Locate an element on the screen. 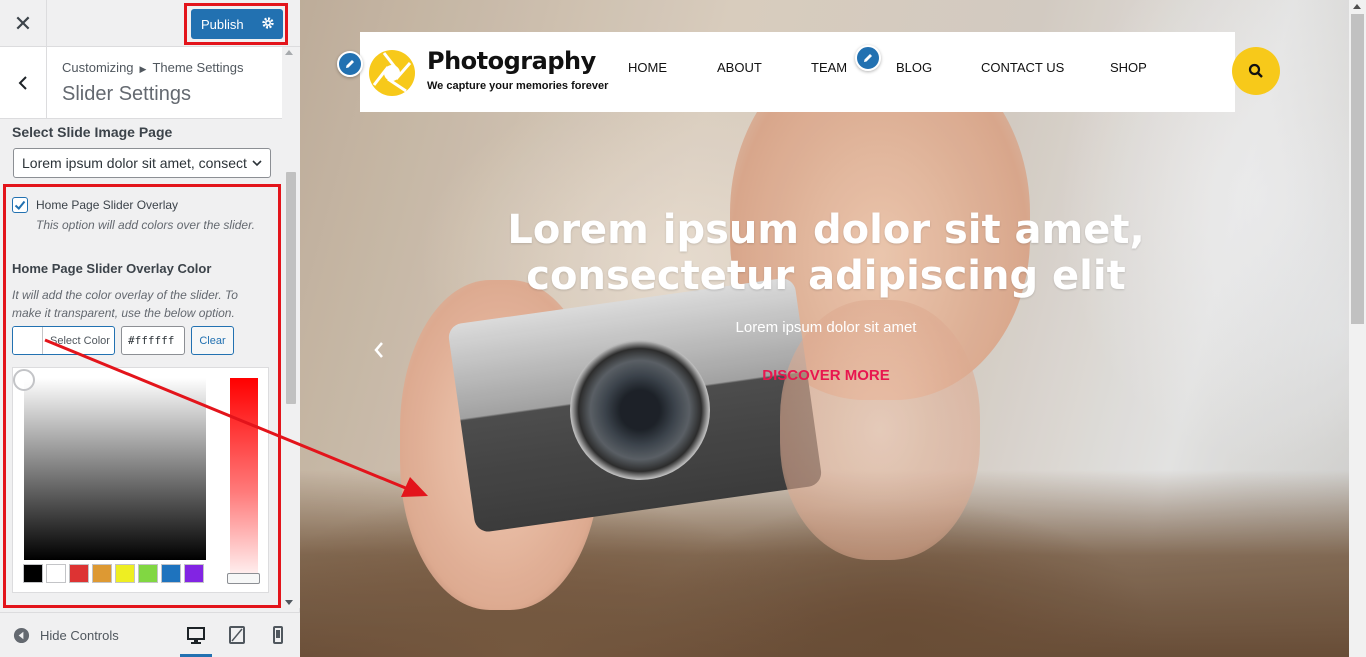  aperture-logo-icon is located at coordinates (392, 73).